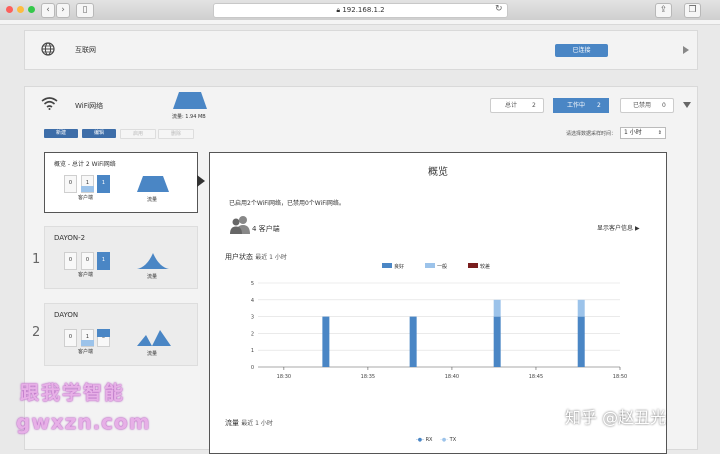 This screenshot has height=454, width=720. I want to click on legend-label-2: 较差, so click(485, 266).